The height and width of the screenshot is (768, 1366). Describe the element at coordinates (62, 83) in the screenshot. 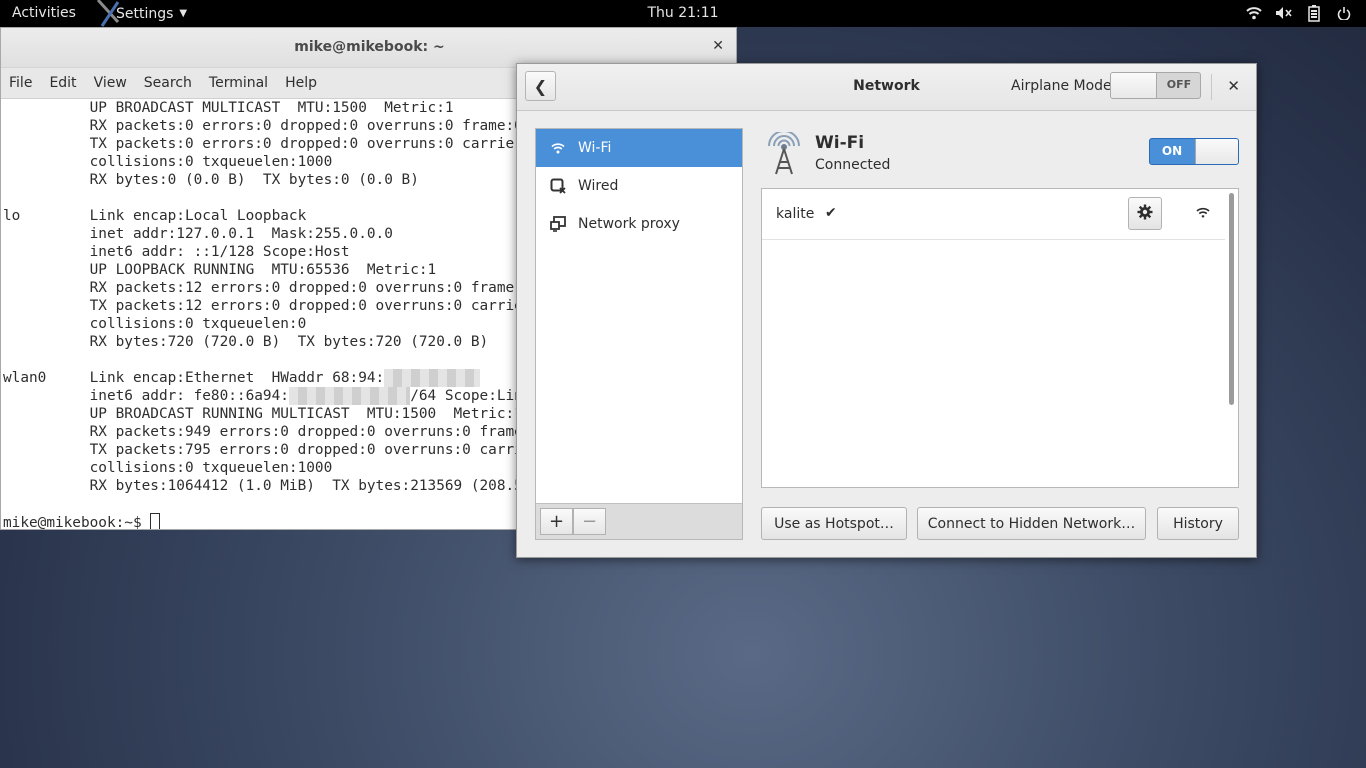

I see `menu-edit: Edit` at that location.